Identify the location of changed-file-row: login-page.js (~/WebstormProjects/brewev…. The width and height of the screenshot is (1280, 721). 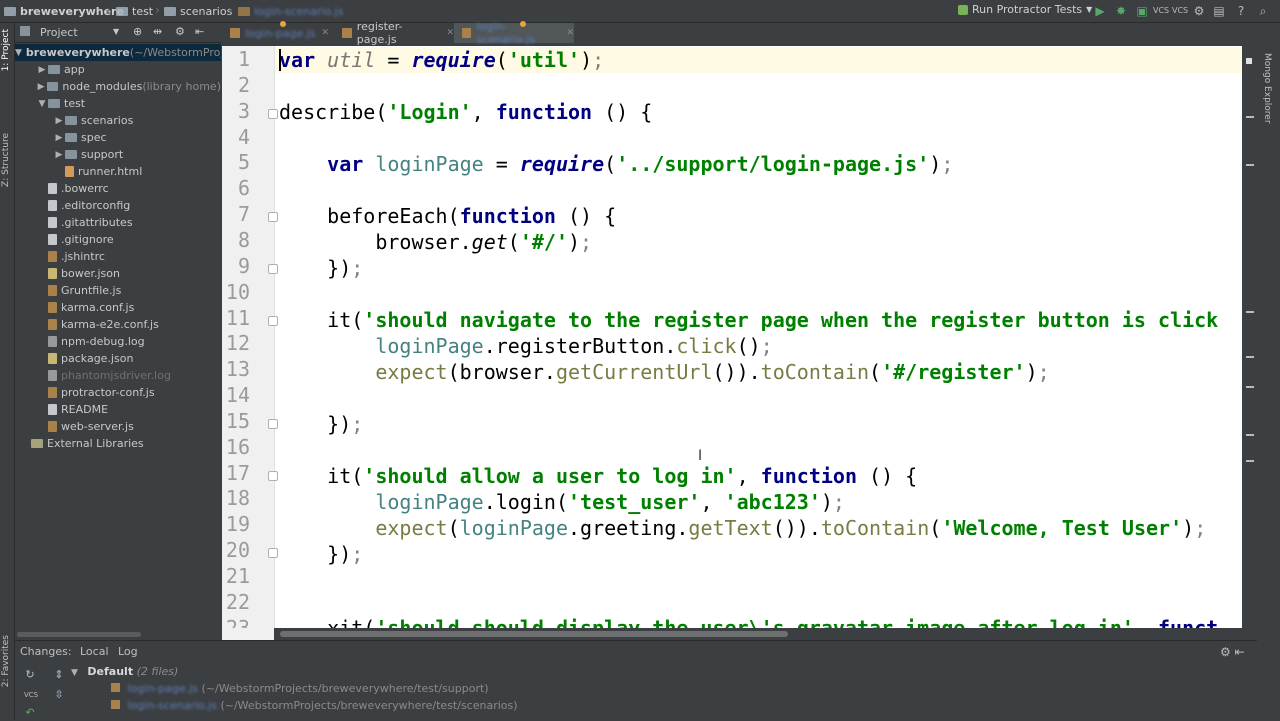
(300, 688).